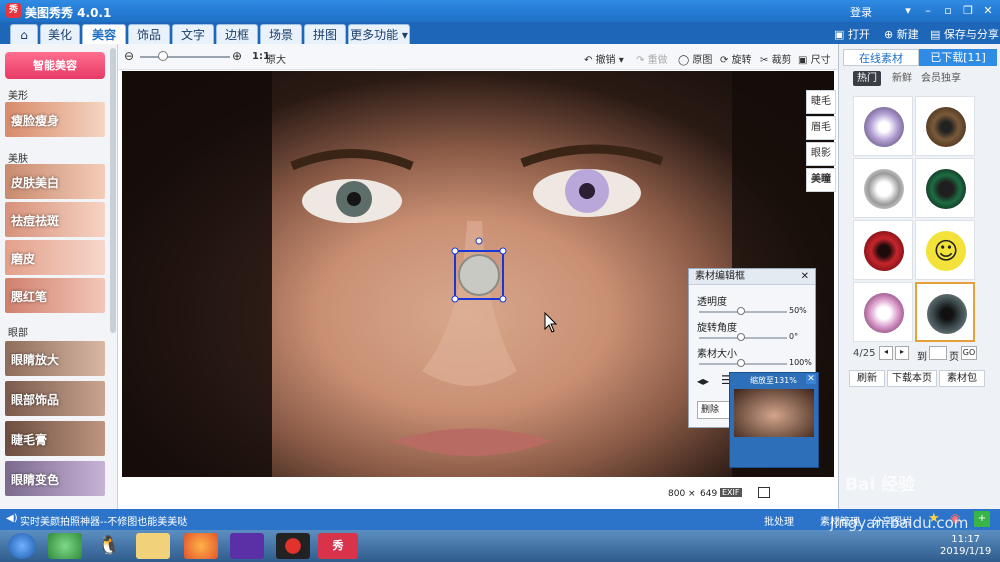 The image size is (1000, 562). Describe the element at coordinates (902, 78) in the screenshot. I see `subtab-new: 新鲜` at that location.